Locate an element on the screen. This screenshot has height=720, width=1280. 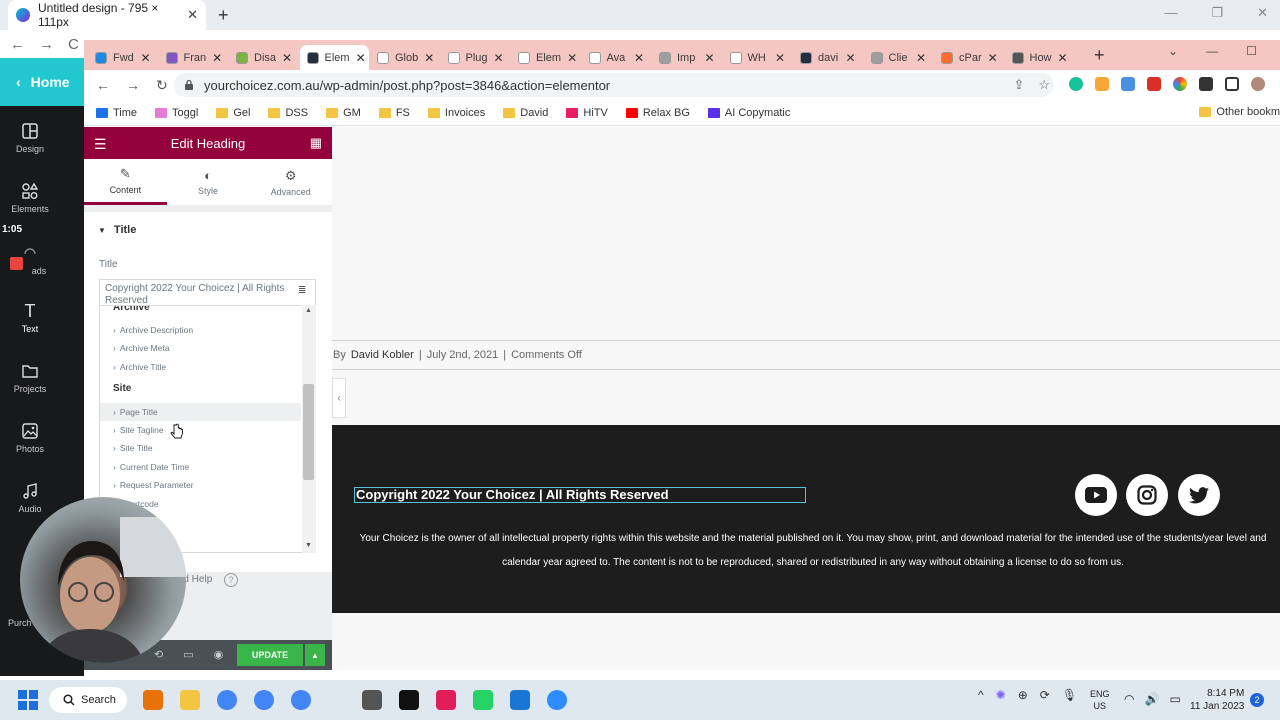
puzzle-icon is located at coordinates (1206, 84).